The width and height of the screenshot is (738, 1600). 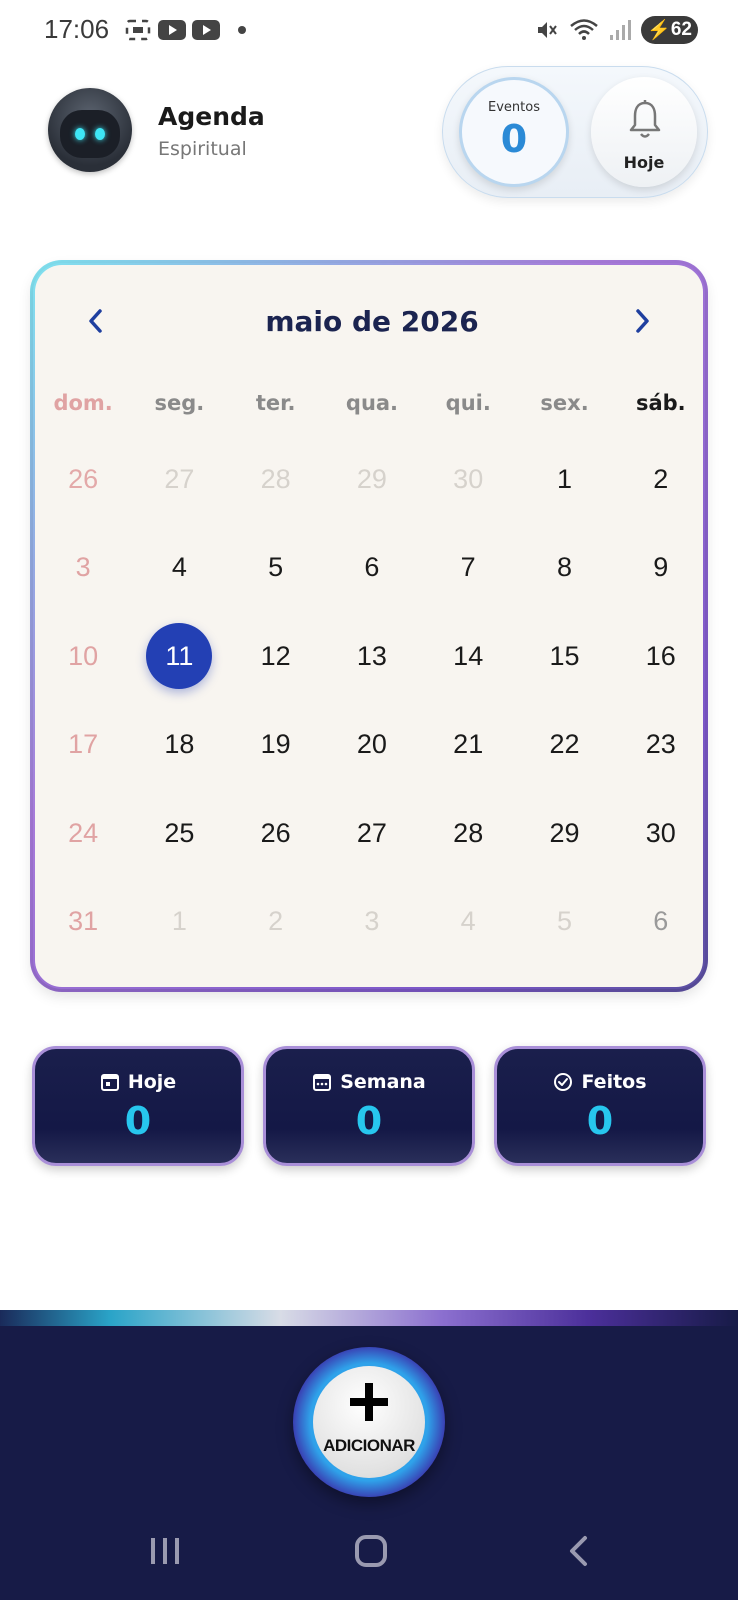 What do you see at coordinates (564, 656) in the screenshot?
I see `calendar-day: 15` at bounding box center [564, 656].